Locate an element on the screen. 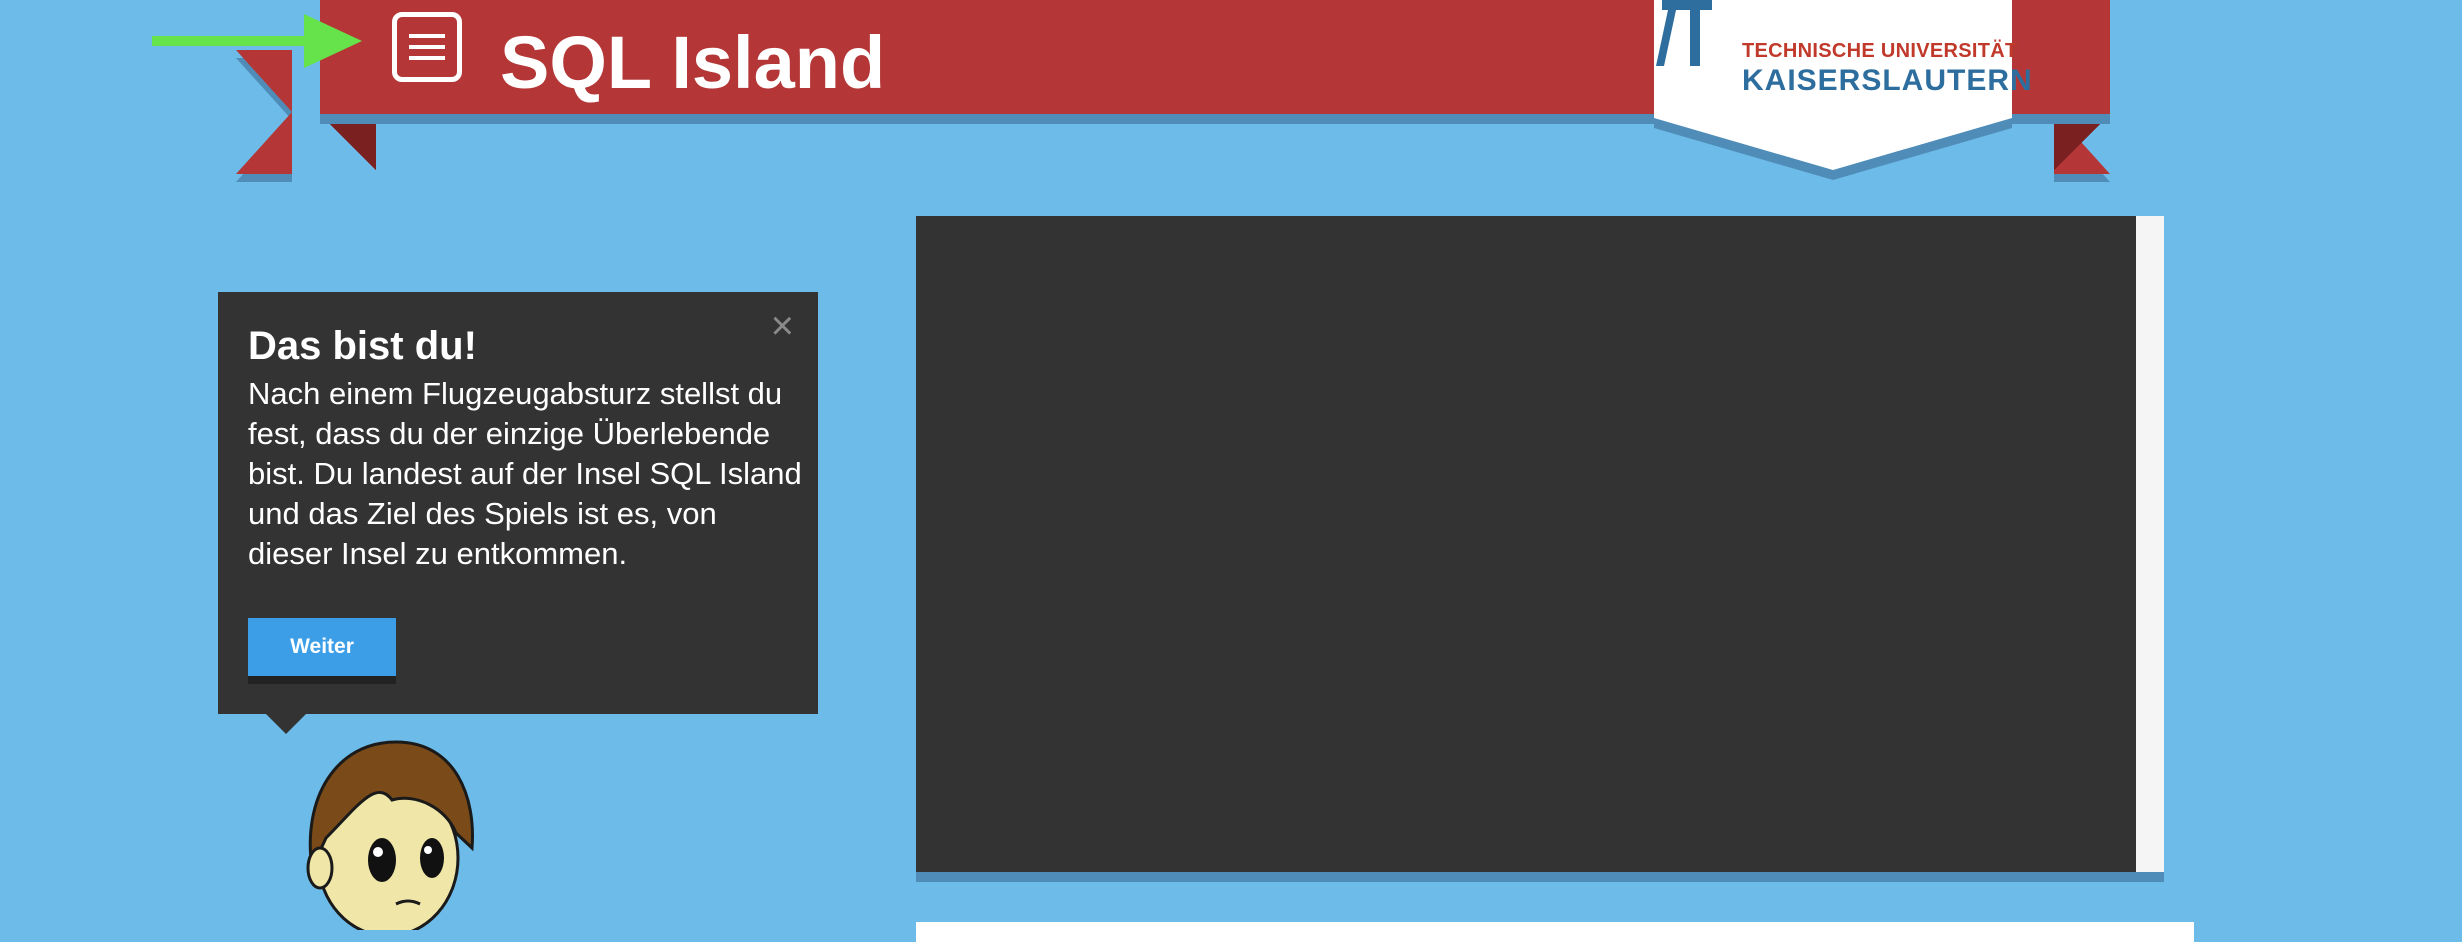 The height and width of the screenshot is (942, 2462). sql-input-panel is located at coordinates (1555, 932).